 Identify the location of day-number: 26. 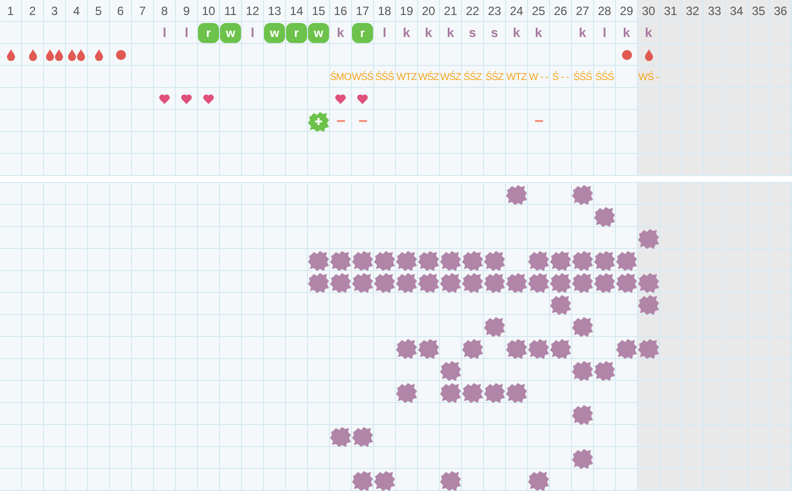
(561, 11).